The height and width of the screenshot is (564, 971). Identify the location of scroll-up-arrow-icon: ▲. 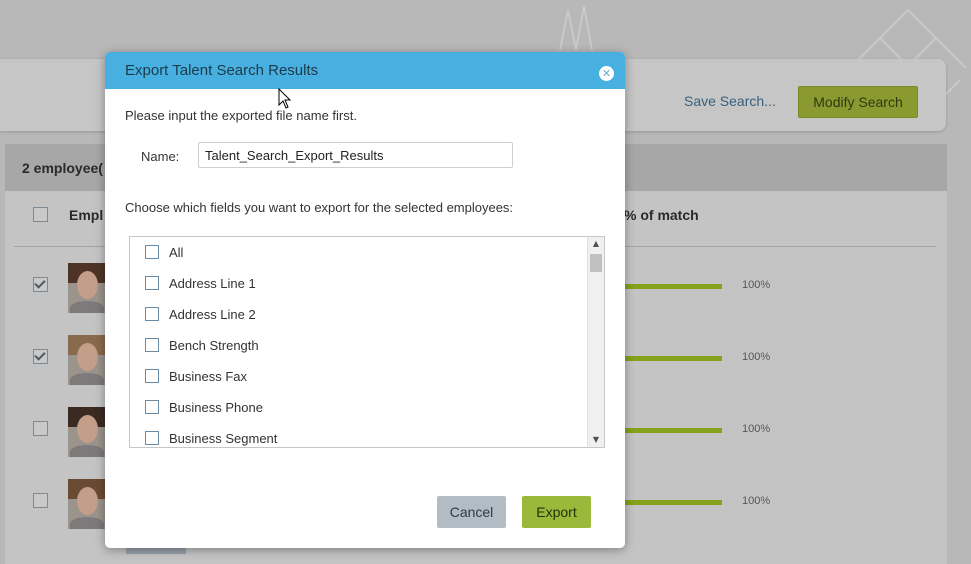
(596, 244).